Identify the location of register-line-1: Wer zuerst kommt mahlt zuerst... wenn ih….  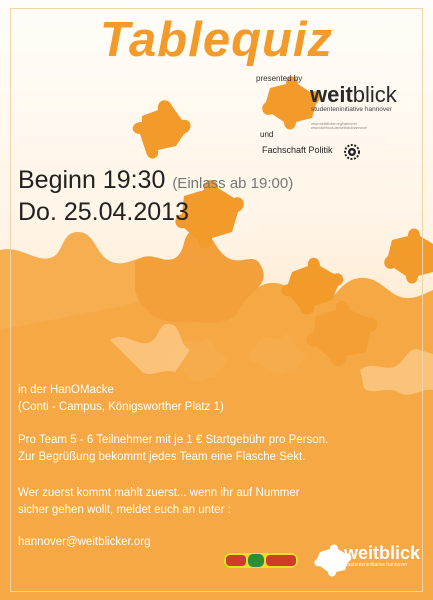
(159, 493).